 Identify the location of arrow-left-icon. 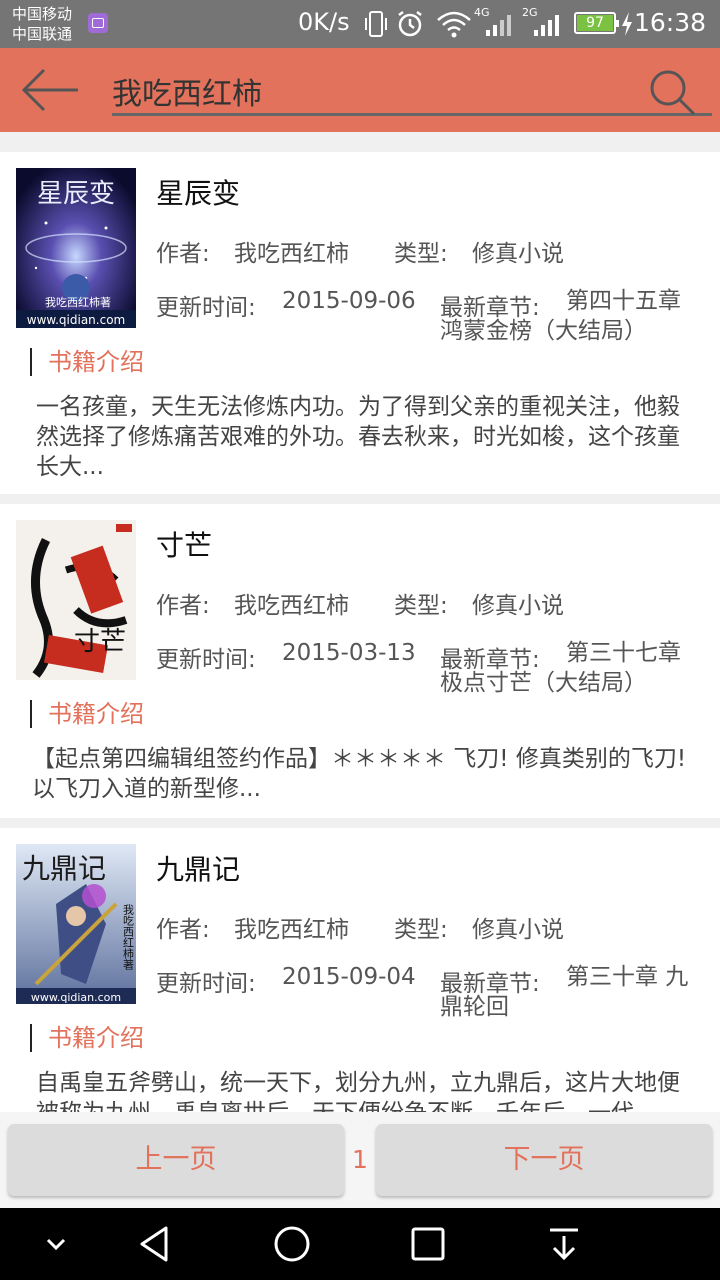
(49, 90).